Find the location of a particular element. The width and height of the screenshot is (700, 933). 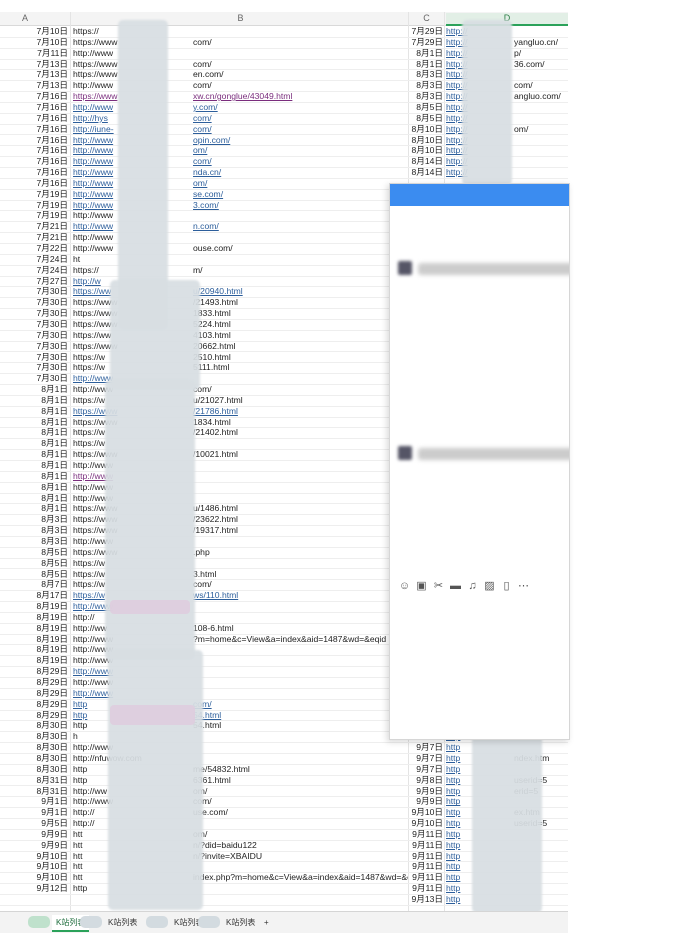

phone-icon: ▯ is located at coordinates (506, 585).